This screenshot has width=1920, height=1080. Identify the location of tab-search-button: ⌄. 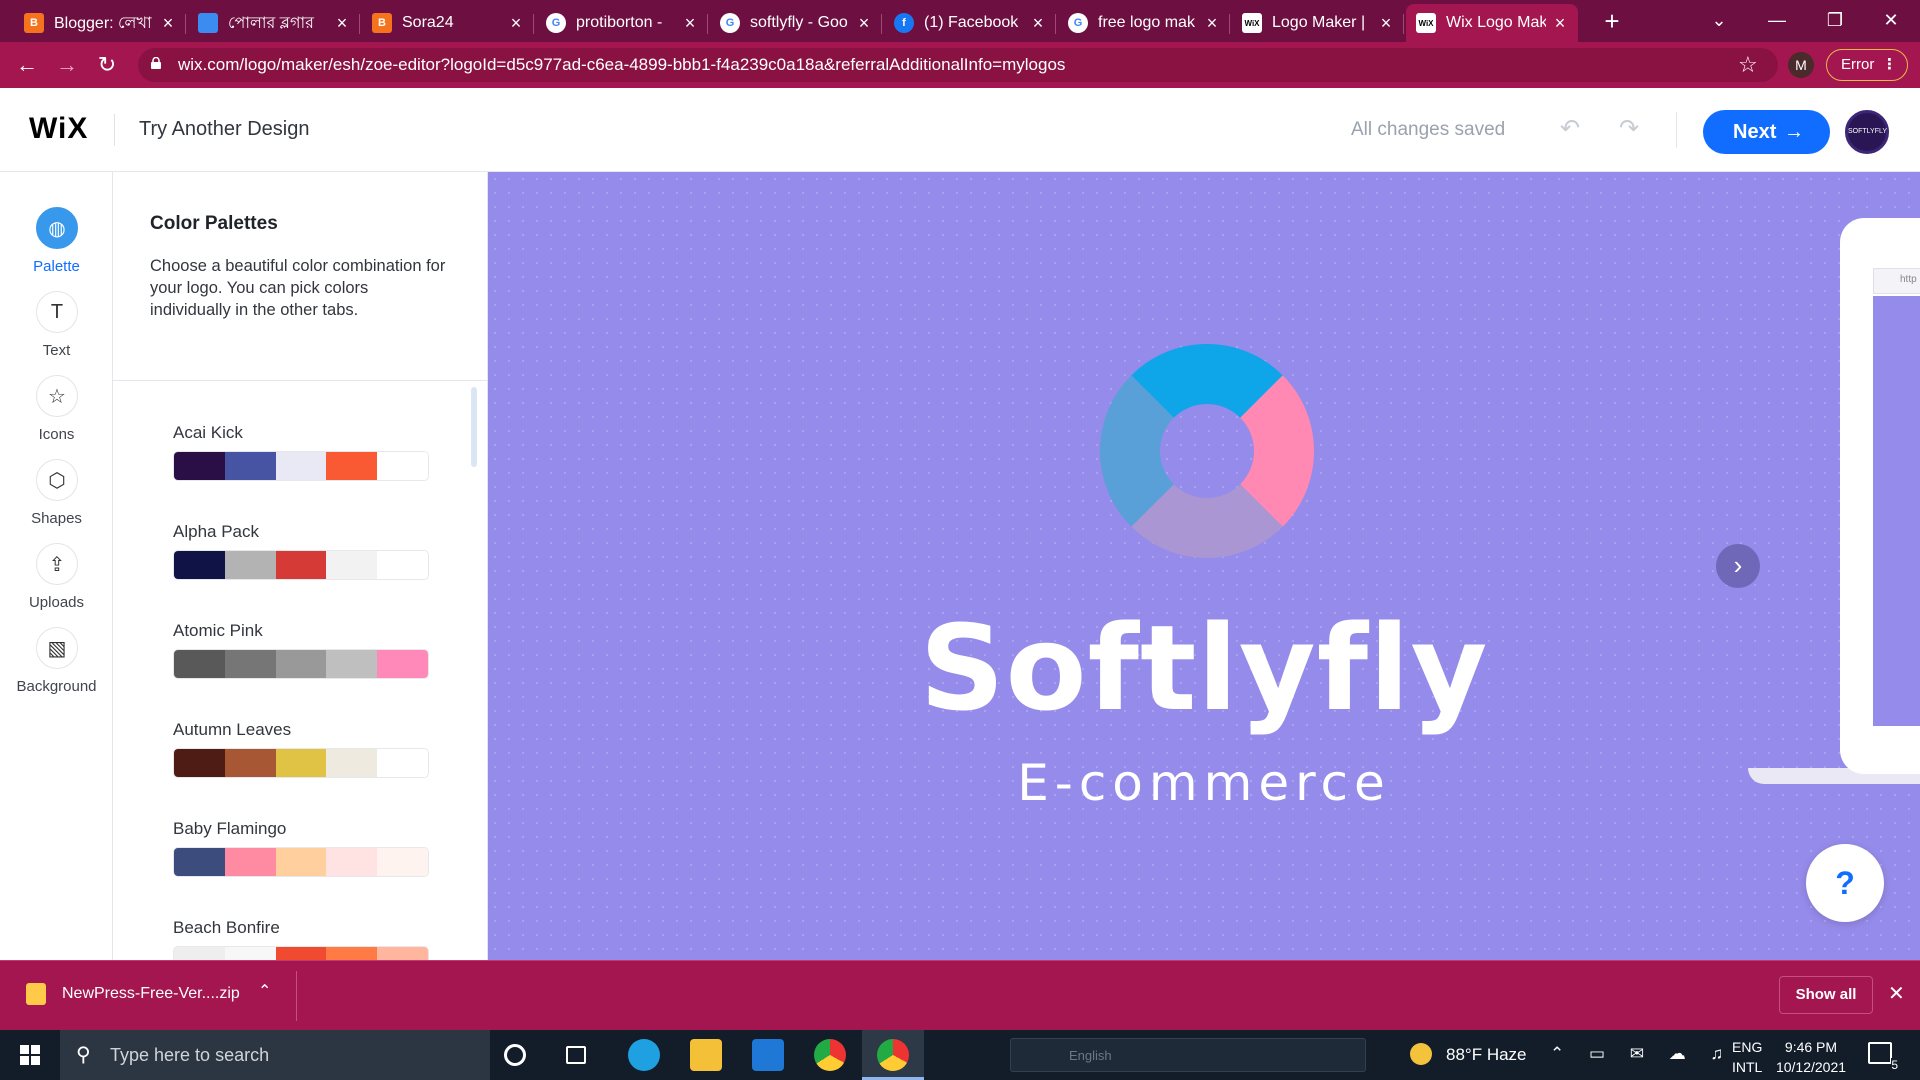
(1719, 21).